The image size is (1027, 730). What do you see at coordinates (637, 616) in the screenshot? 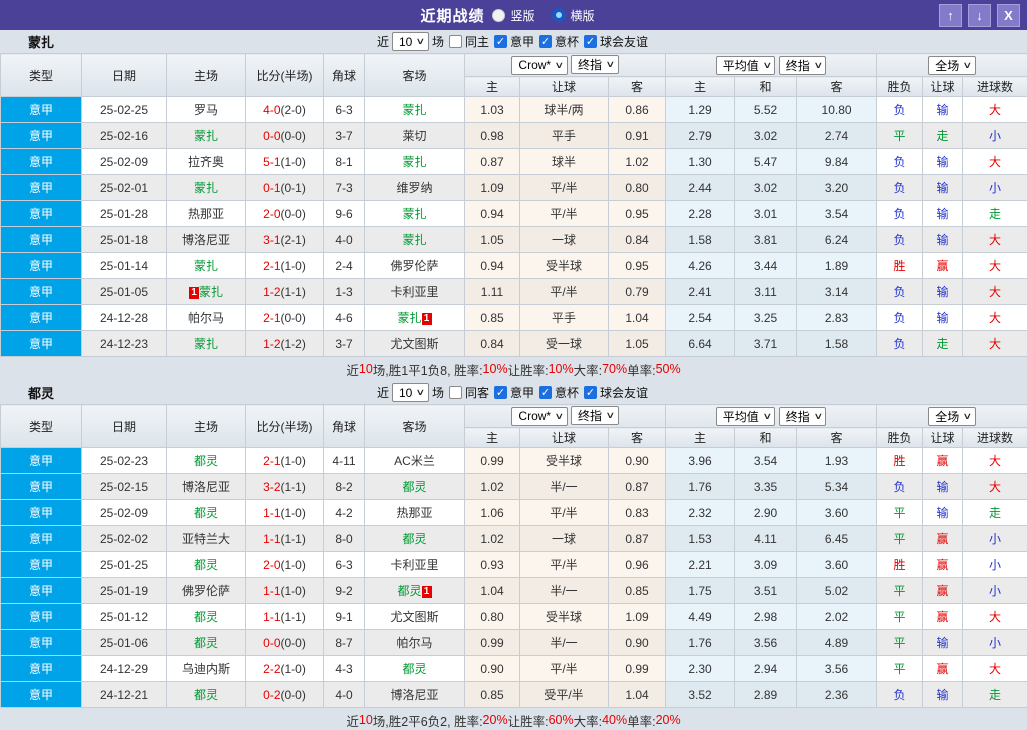
I see `away-odds-cell: 1.09` at bounding box center [637, 616].